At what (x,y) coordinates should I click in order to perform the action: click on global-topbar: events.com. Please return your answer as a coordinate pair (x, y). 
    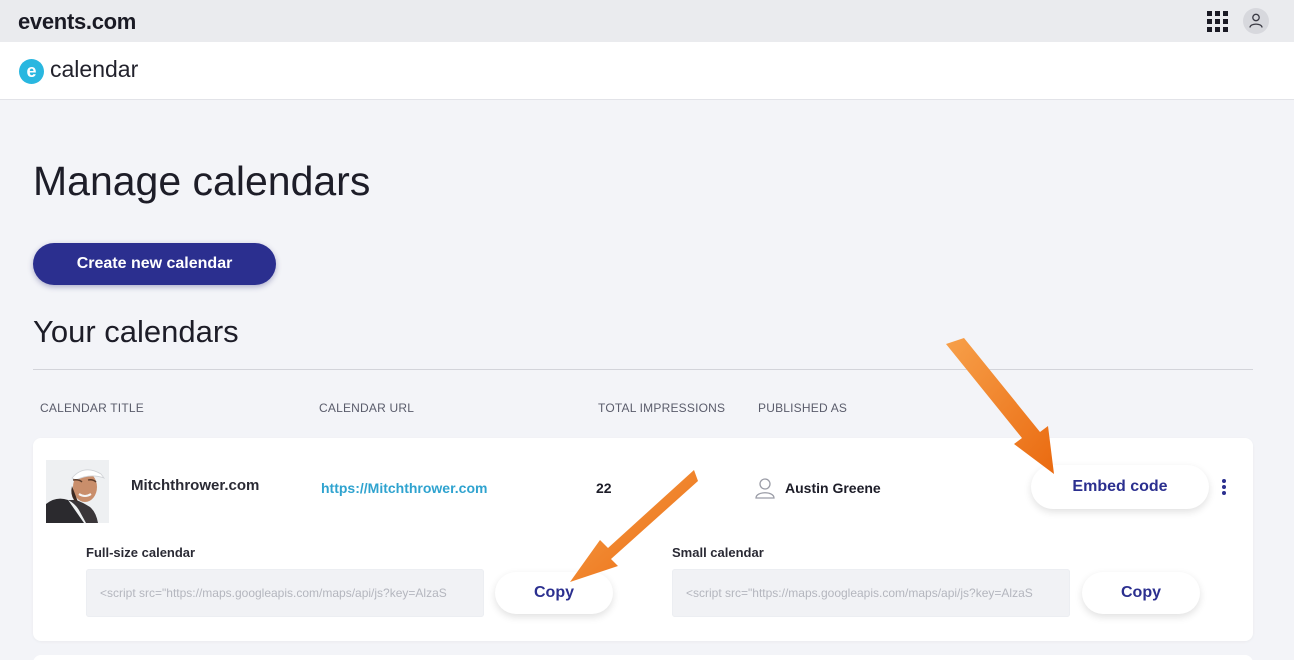
    Looking at the image, I should click on (647, 21).